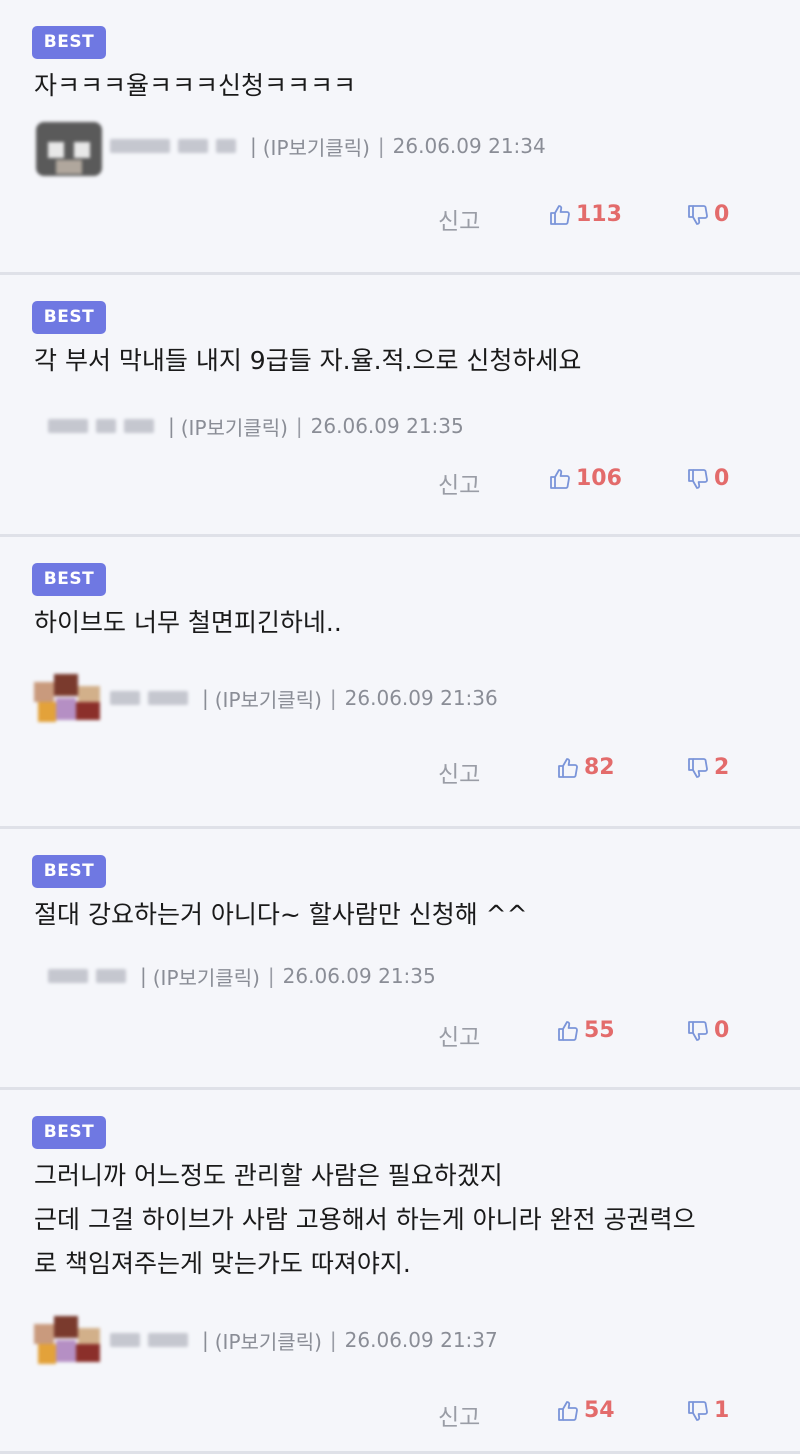  Describe the element at coordinates (308, 360) in the screenshot. I see `comment-line: 각 부서 막내들 내지 9급들 자.율.적.으로 신청하세요` at that location.